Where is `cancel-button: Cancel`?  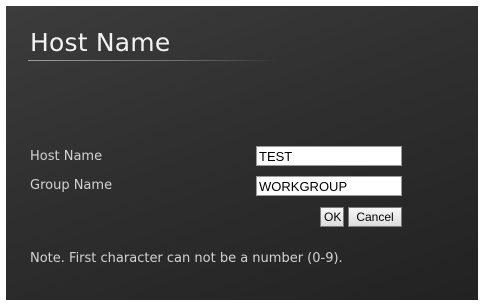 cancel-button: Cancel is located at coordinates (375, 217).